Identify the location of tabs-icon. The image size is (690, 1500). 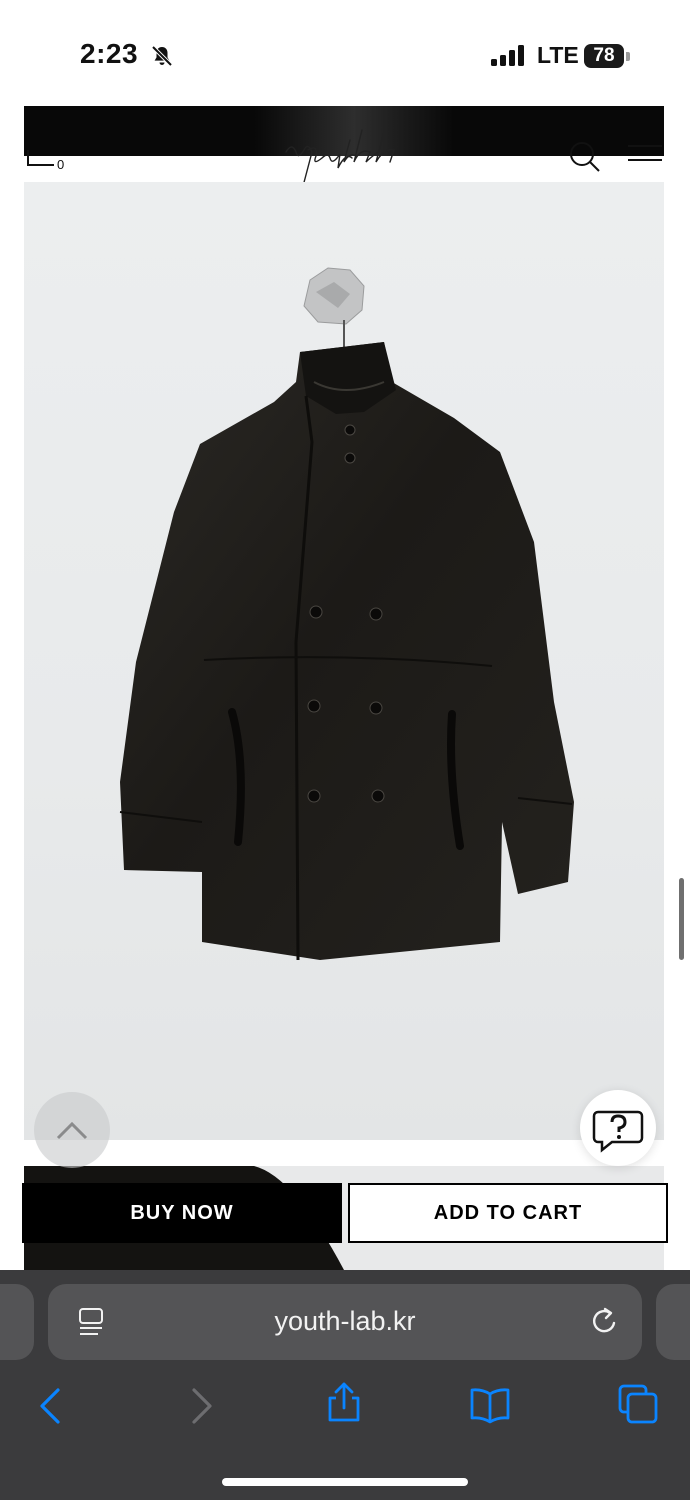
(638, 1404).